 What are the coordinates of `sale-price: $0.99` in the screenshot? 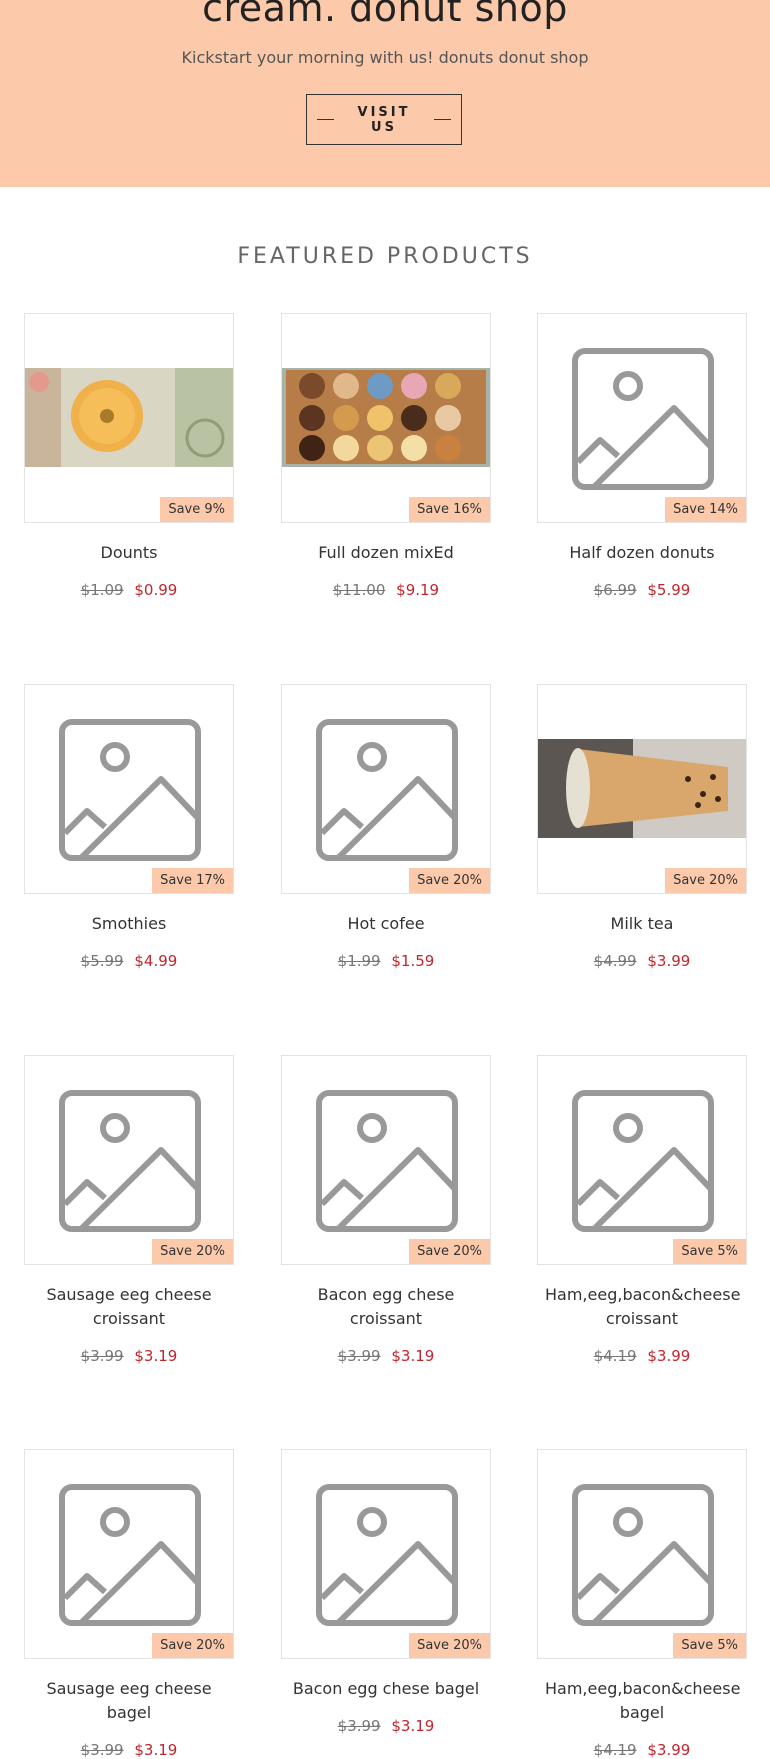 It's located at (156, 590).